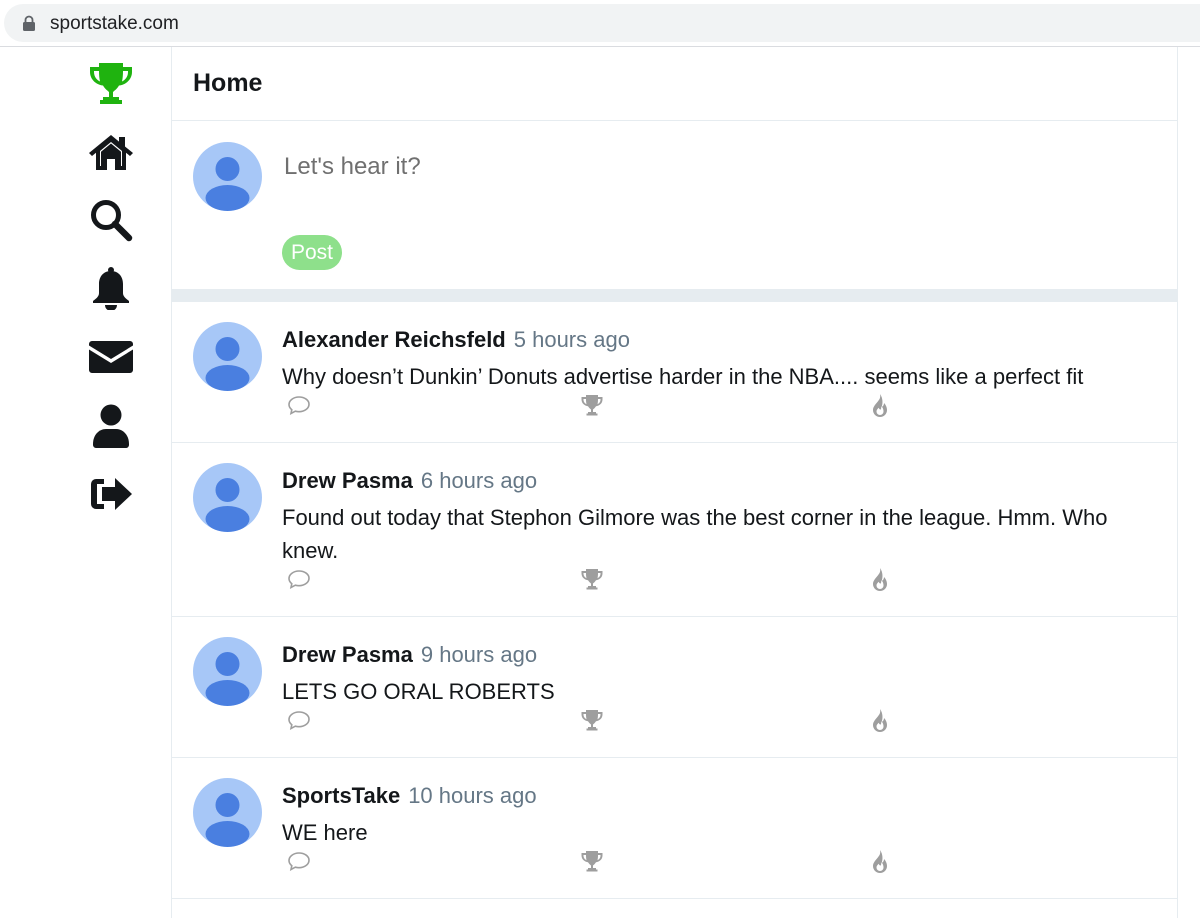  I want to click on post-header: Drew Pasma 6 hours ago, so click(409, 481).